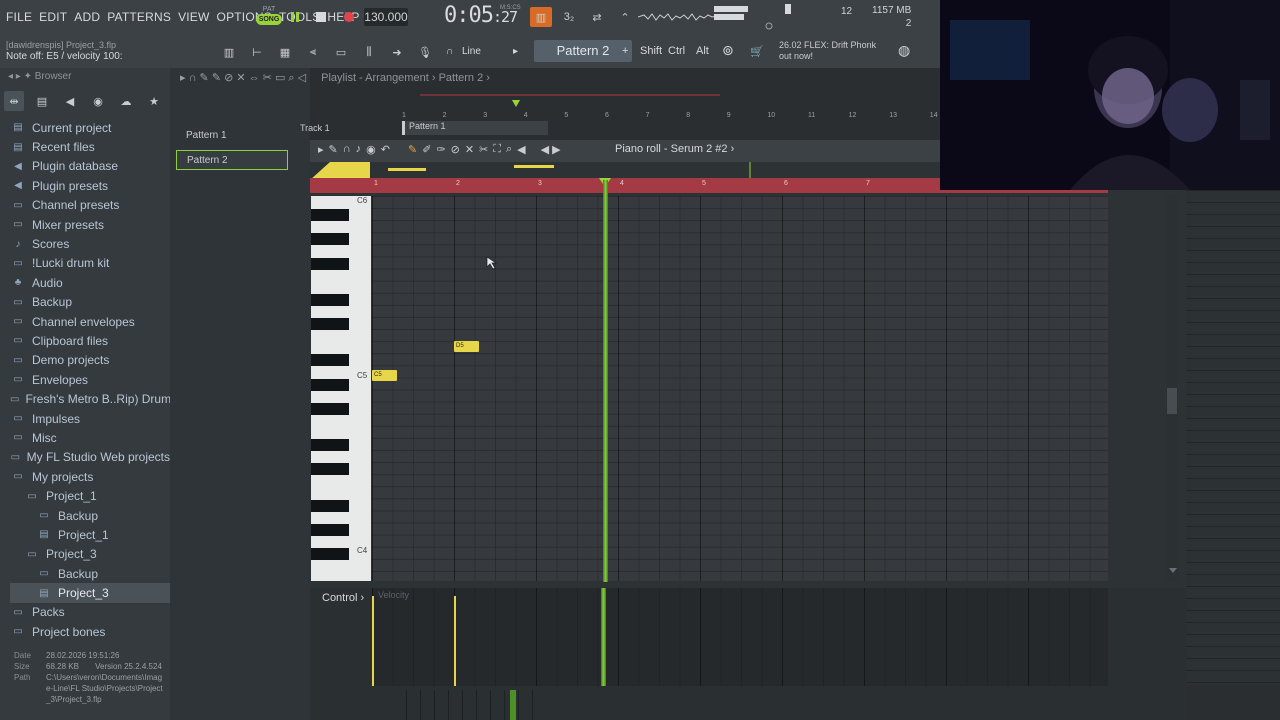 The height and width of the screenshot is (720, 1280). What do you see at coordinates (509, 149) in the screenshot?
I see `zoom-icon: ⌕` at bounding box center [509, 149].